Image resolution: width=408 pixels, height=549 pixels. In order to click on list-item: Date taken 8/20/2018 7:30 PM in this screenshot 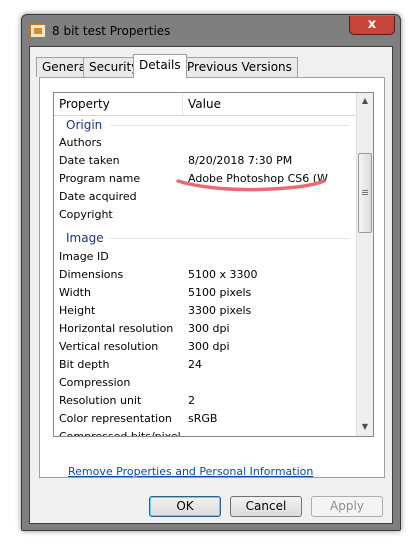, I will do `click(206, 161)`.